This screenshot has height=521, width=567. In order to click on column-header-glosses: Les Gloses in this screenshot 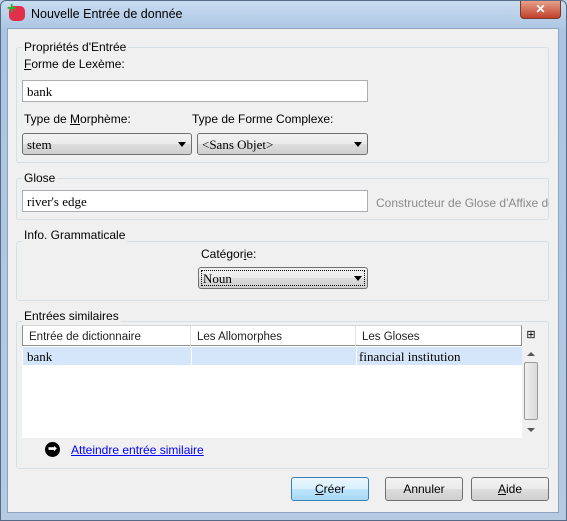, I will do `click(438, 336)`.